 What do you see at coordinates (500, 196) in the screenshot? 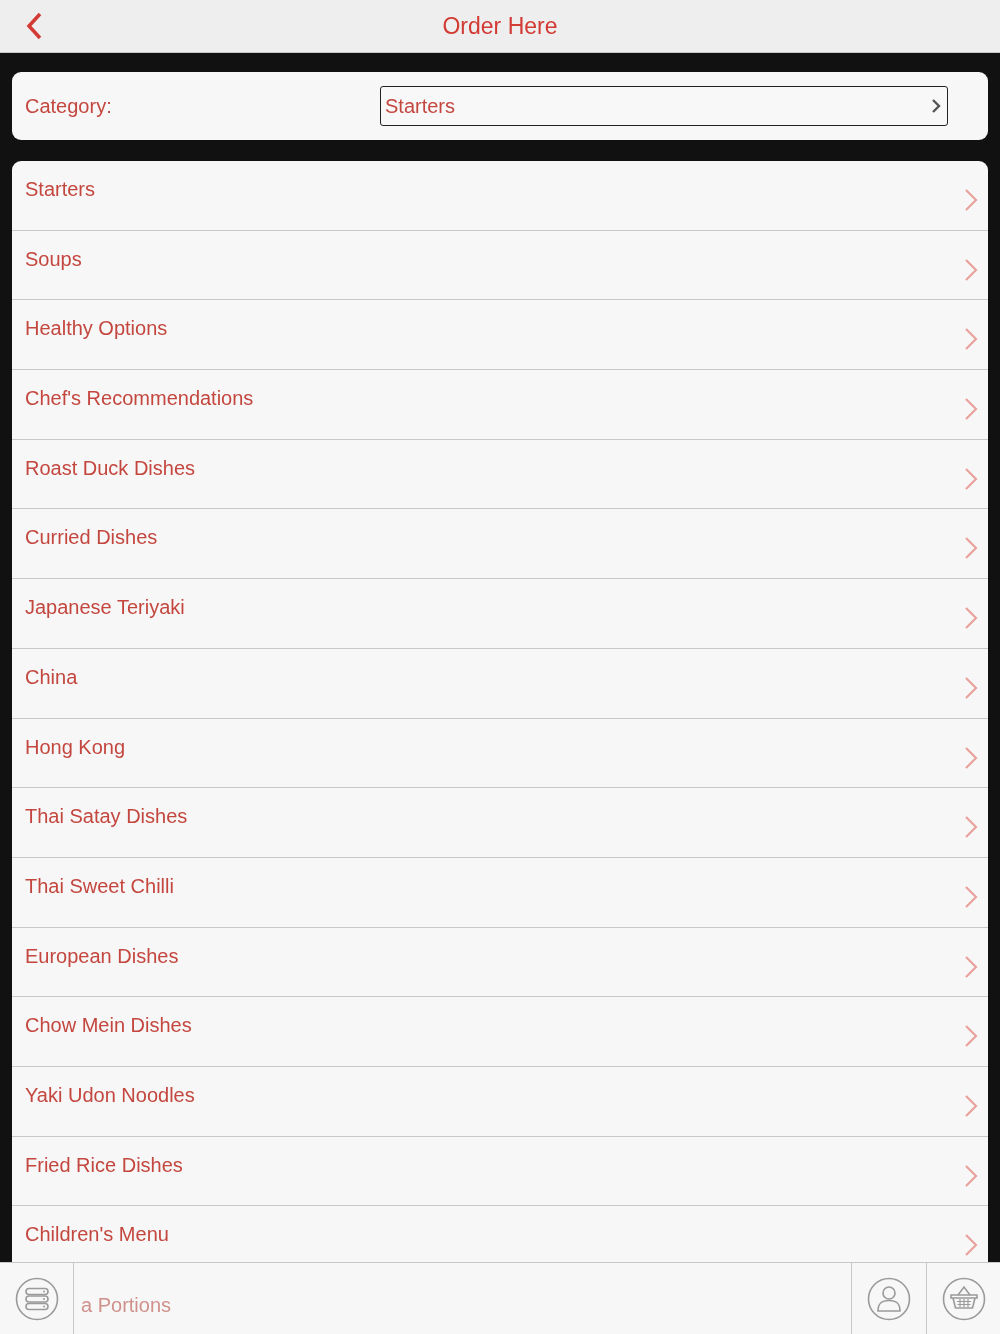
I see `category-row: Starters` at bounding box center [500, 196].